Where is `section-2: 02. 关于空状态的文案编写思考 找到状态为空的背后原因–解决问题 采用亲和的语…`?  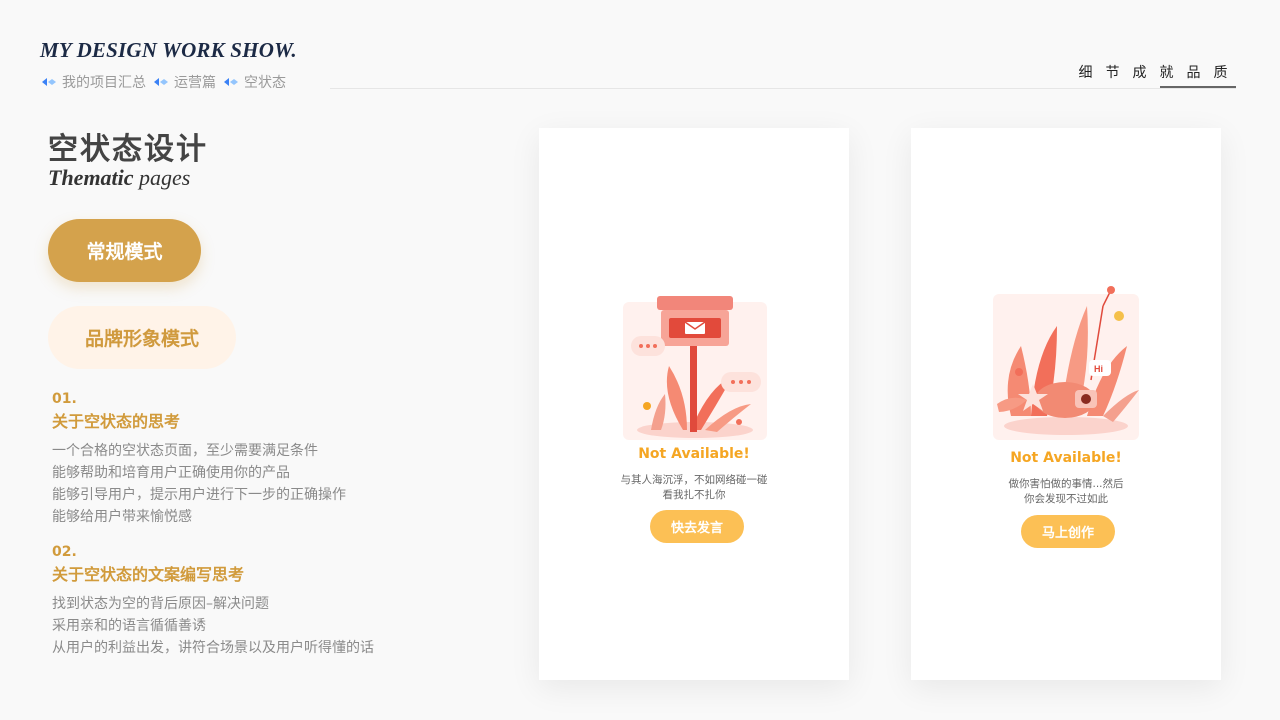
section-2: 02. 关于空状态的文案编写思考 找到状态为空的背后原因–解决问题 采用亲和的语… is located at coordinates (213, 601).